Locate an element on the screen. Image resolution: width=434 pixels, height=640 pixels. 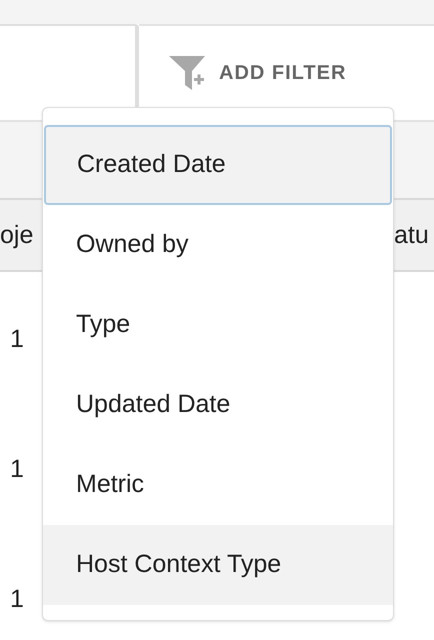
filter-add-icon is located at coordinates (188, 73).